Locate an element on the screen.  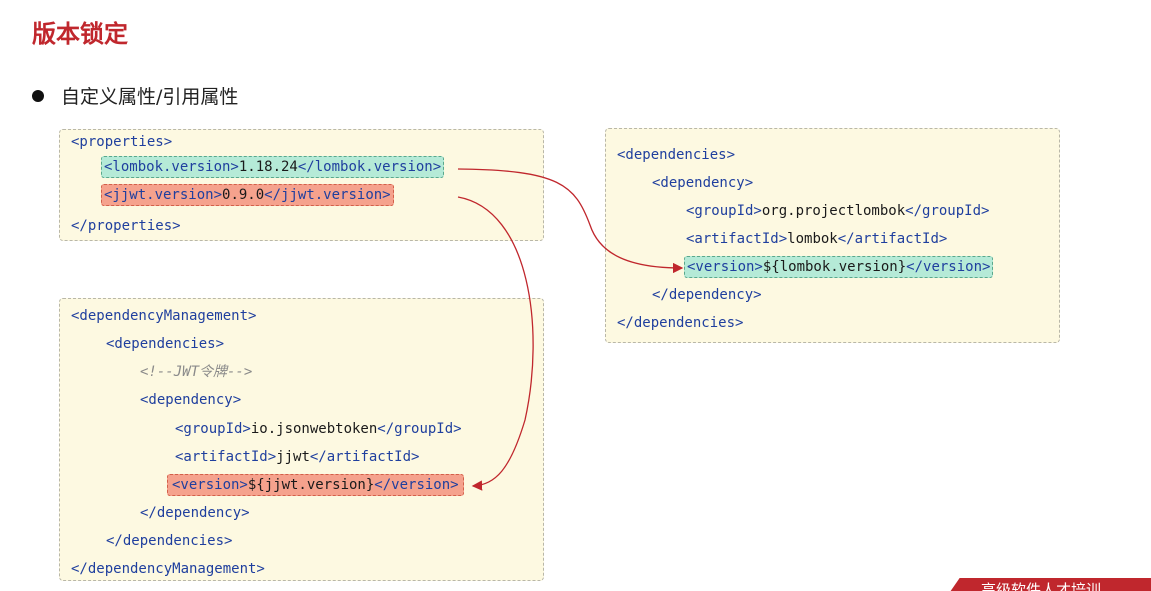
lombok-reference-arrow is located at coordinates (570, 221).